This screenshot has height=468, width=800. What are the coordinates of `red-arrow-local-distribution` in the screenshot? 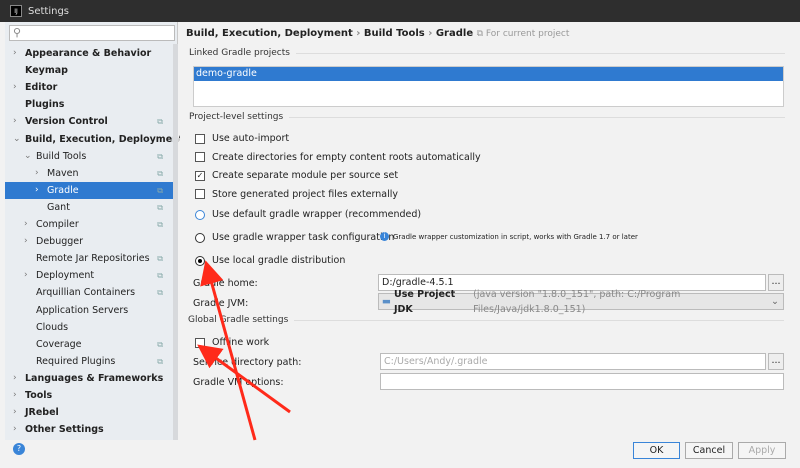 It's located at (228, 350).